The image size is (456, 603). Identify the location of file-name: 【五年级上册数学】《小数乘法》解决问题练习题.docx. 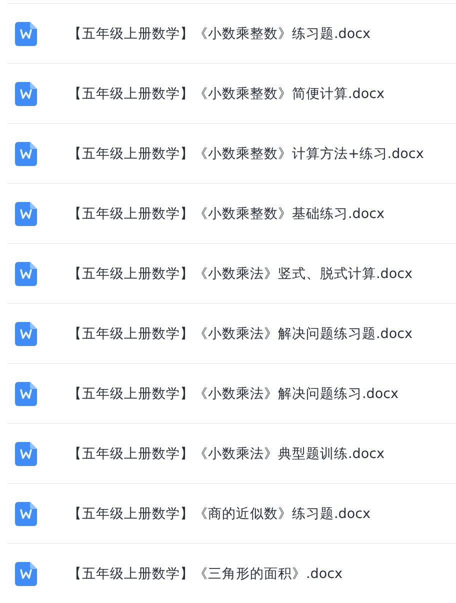
(240, 333).